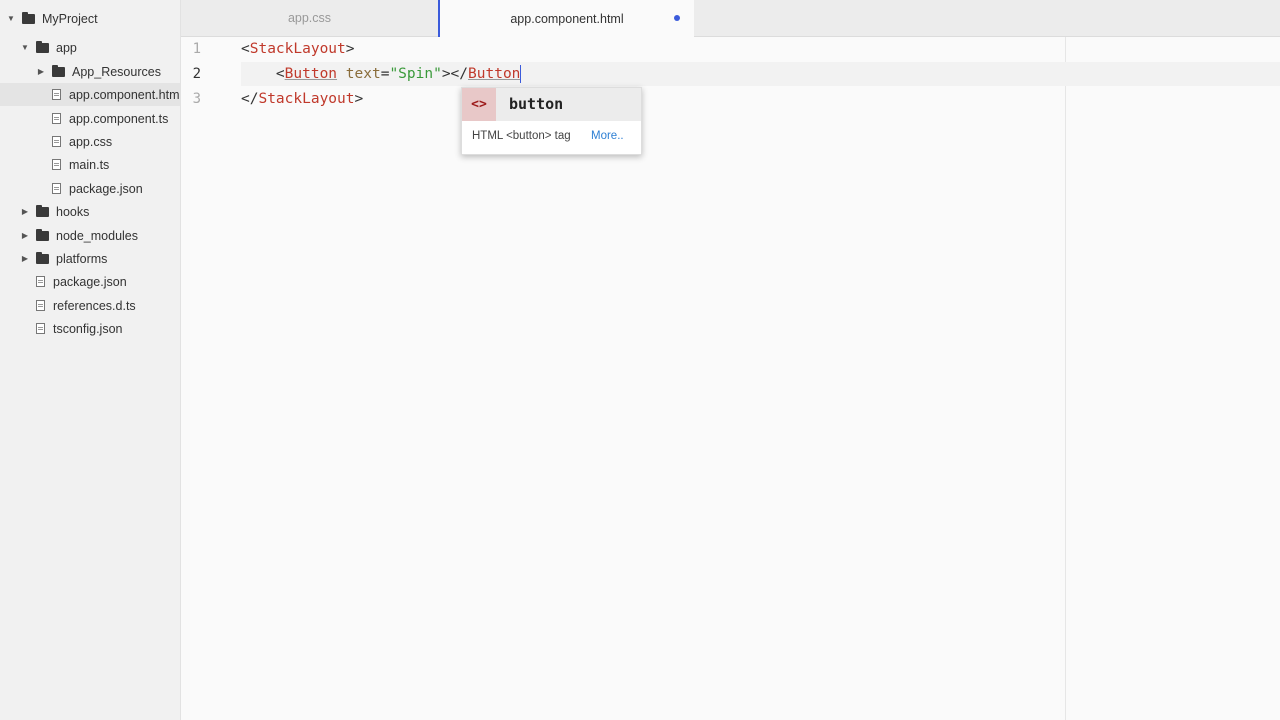 This screenshot has width=1280, height=720. What do you see at coordinates (125, 94) in the screenshot?
I see `tree-item-label: app.component.html` at bounding box center [125, 94].